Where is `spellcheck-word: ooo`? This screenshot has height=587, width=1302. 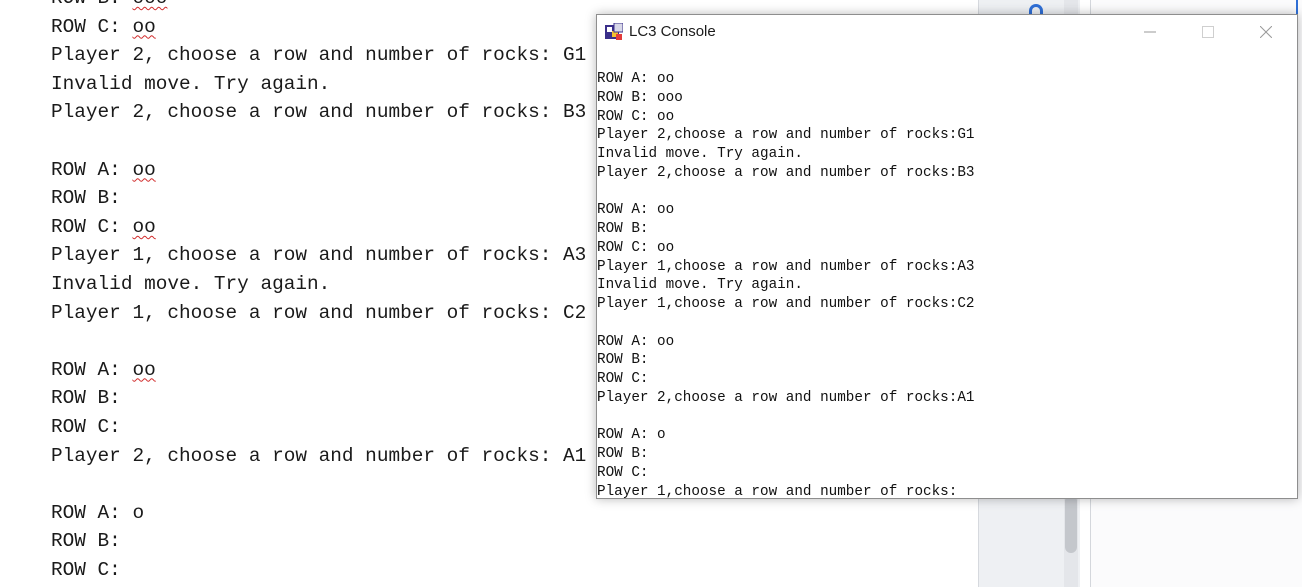
spellcheck-word: ooo is located at coordinates (149, 4).